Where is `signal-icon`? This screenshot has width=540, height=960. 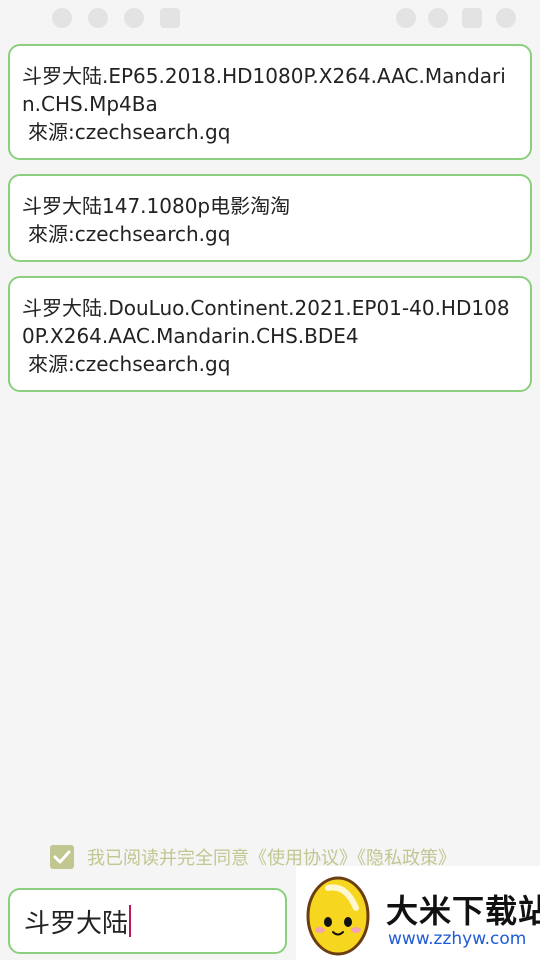
signal-icon is located at coordinates (438, 18).